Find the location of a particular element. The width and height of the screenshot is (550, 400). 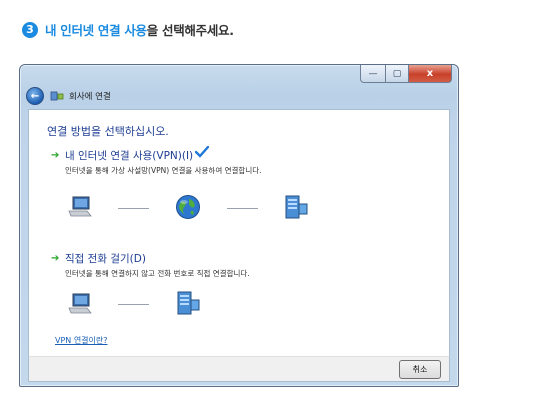

option-description: 인터넷을 통해 연결하지 않고 전화 번호로 직접 연결합니다. is located at coordinates (157, 273).